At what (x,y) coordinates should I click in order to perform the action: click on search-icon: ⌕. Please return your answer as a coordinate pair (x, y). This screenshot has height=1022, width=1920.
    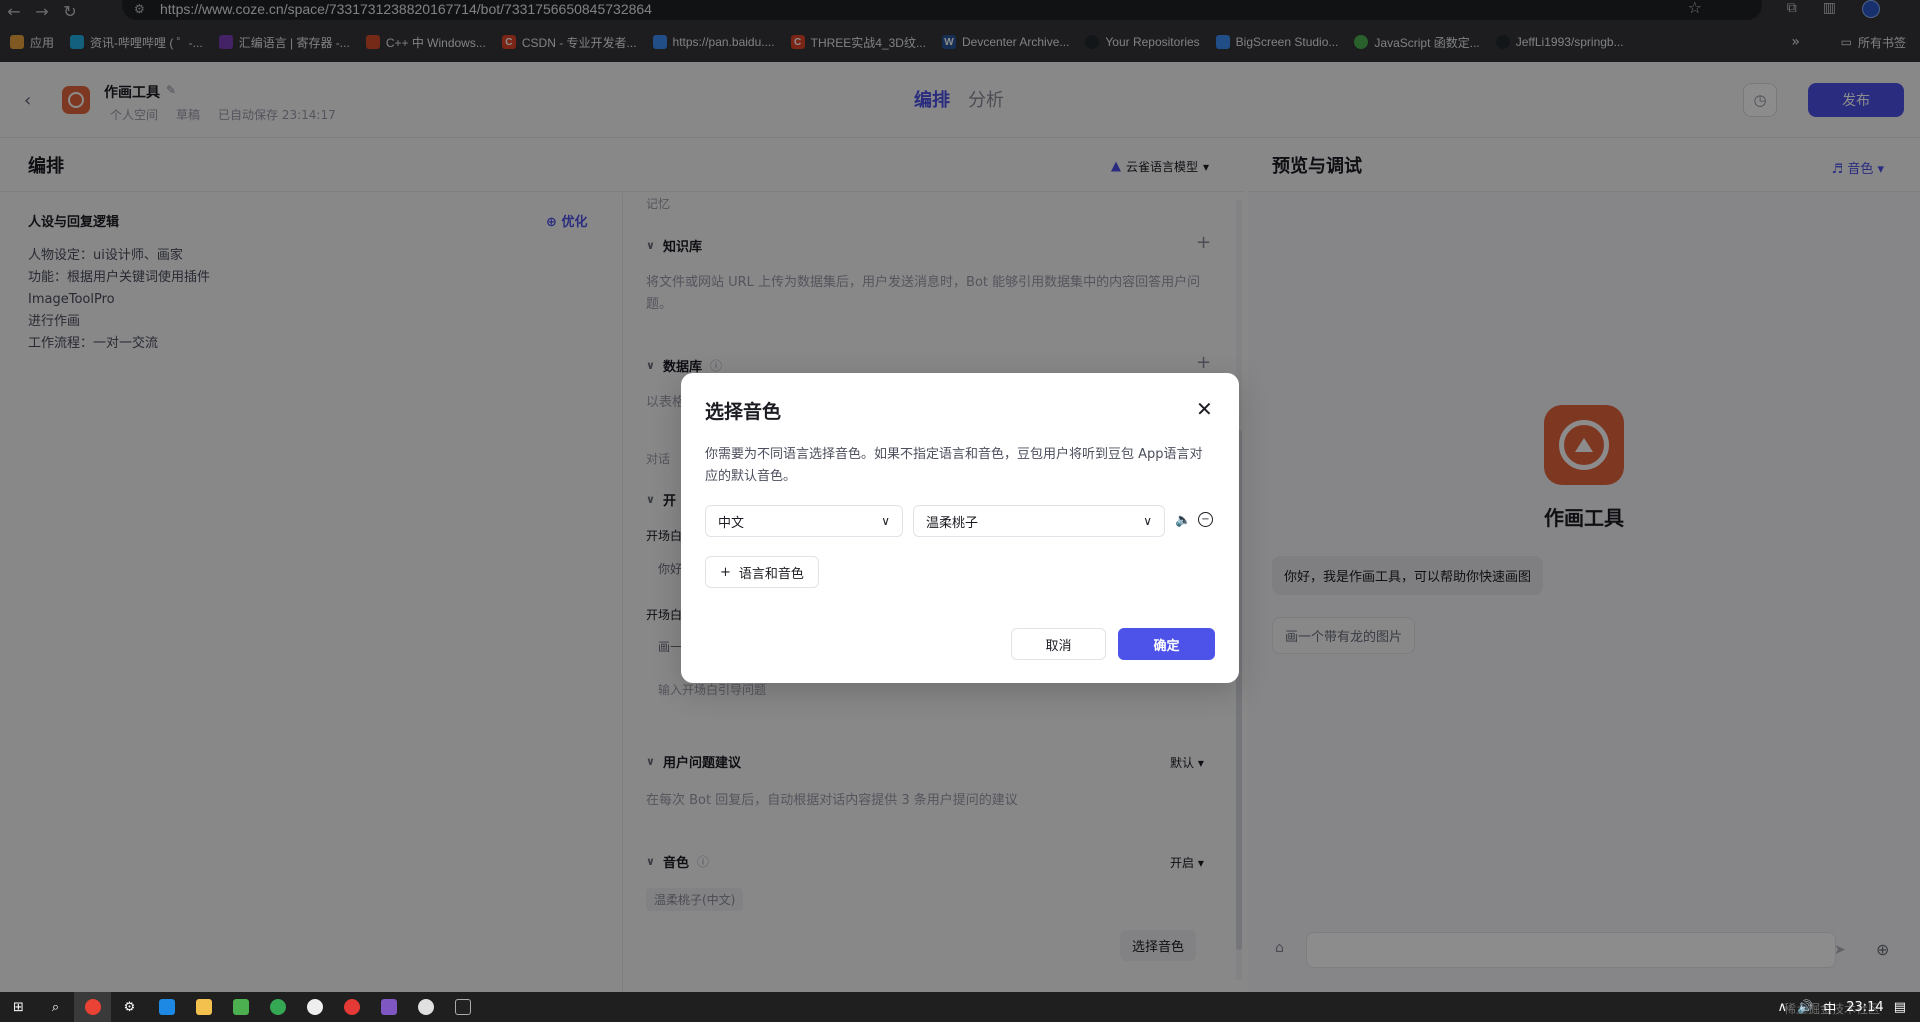
    Looking at the image, I should click on (55, 1007).